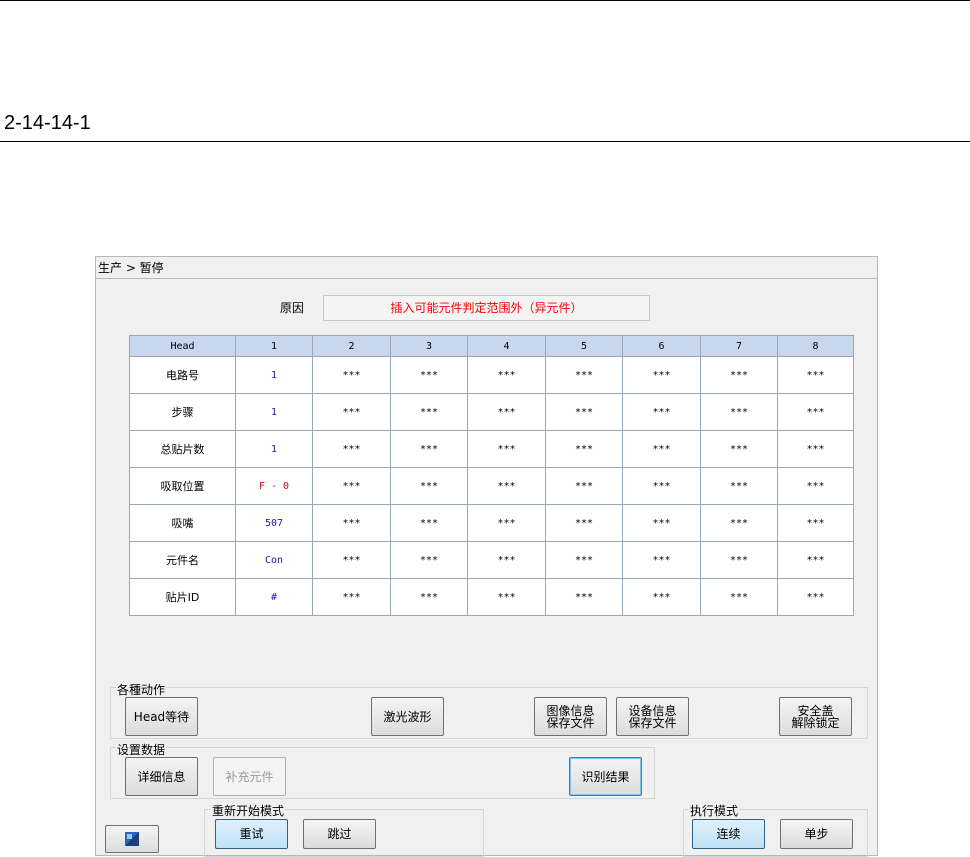  What do you see at coordinates (251, 834) in the screenshot?
I see `retry-button: 重试` at bounding box center [251, 834].